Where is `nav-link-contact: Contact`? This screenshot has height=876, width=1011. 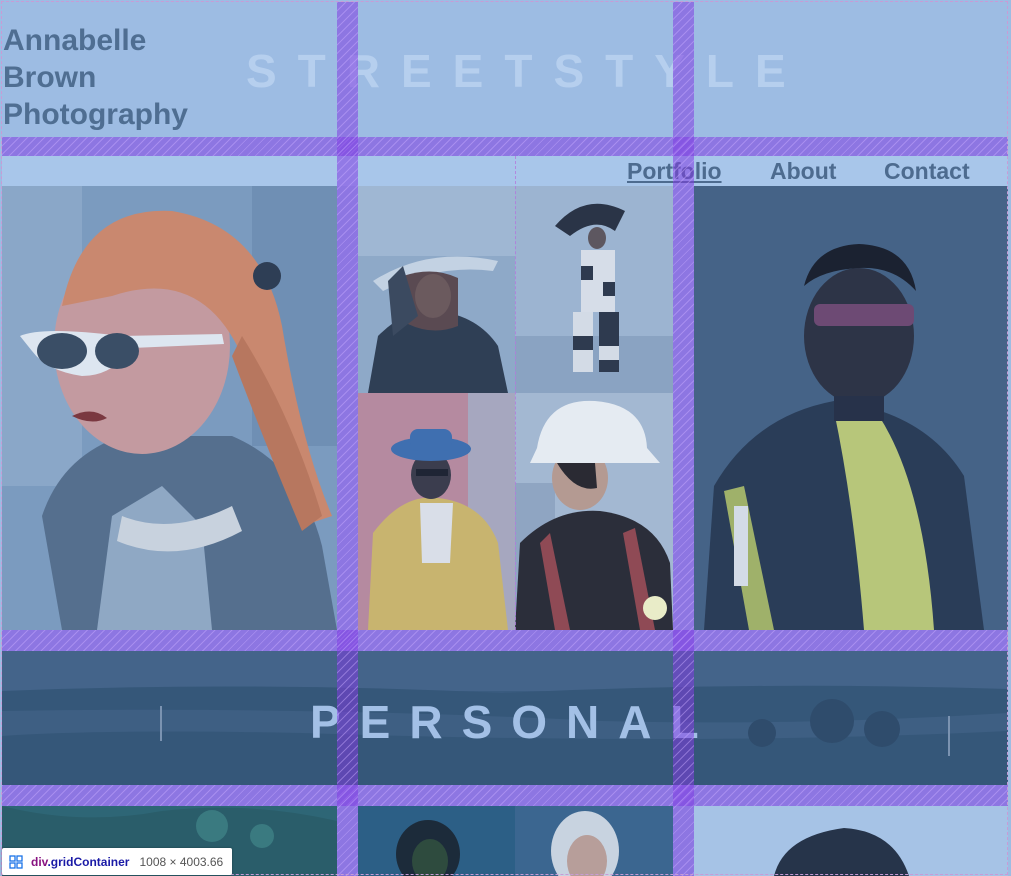 nav-link-contact: Contact is located at coordinates (927, 171).